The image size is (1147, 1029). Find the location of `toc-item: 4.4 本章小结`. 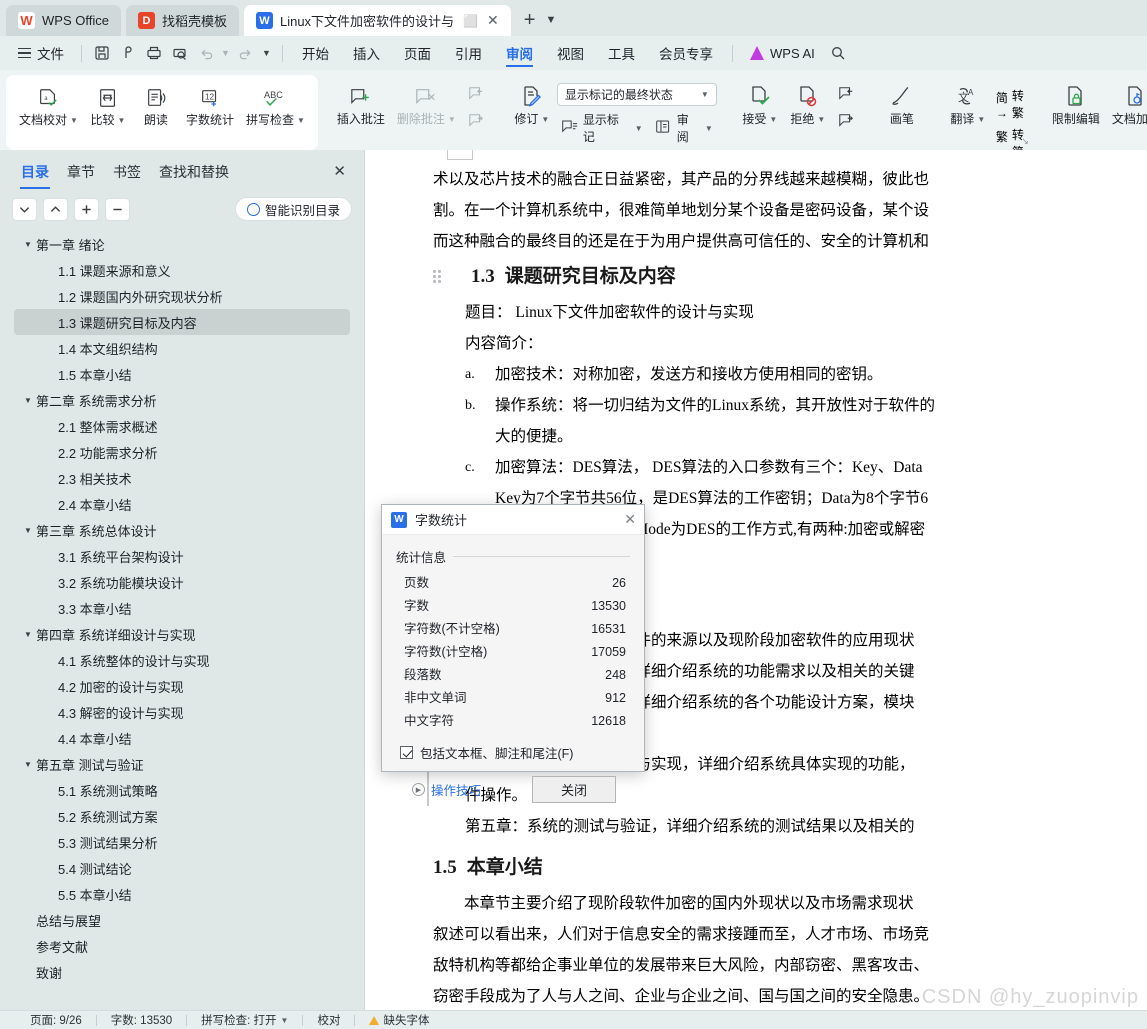

toc-item: 4.4 本章小结 is located at coordinates (182, 738).